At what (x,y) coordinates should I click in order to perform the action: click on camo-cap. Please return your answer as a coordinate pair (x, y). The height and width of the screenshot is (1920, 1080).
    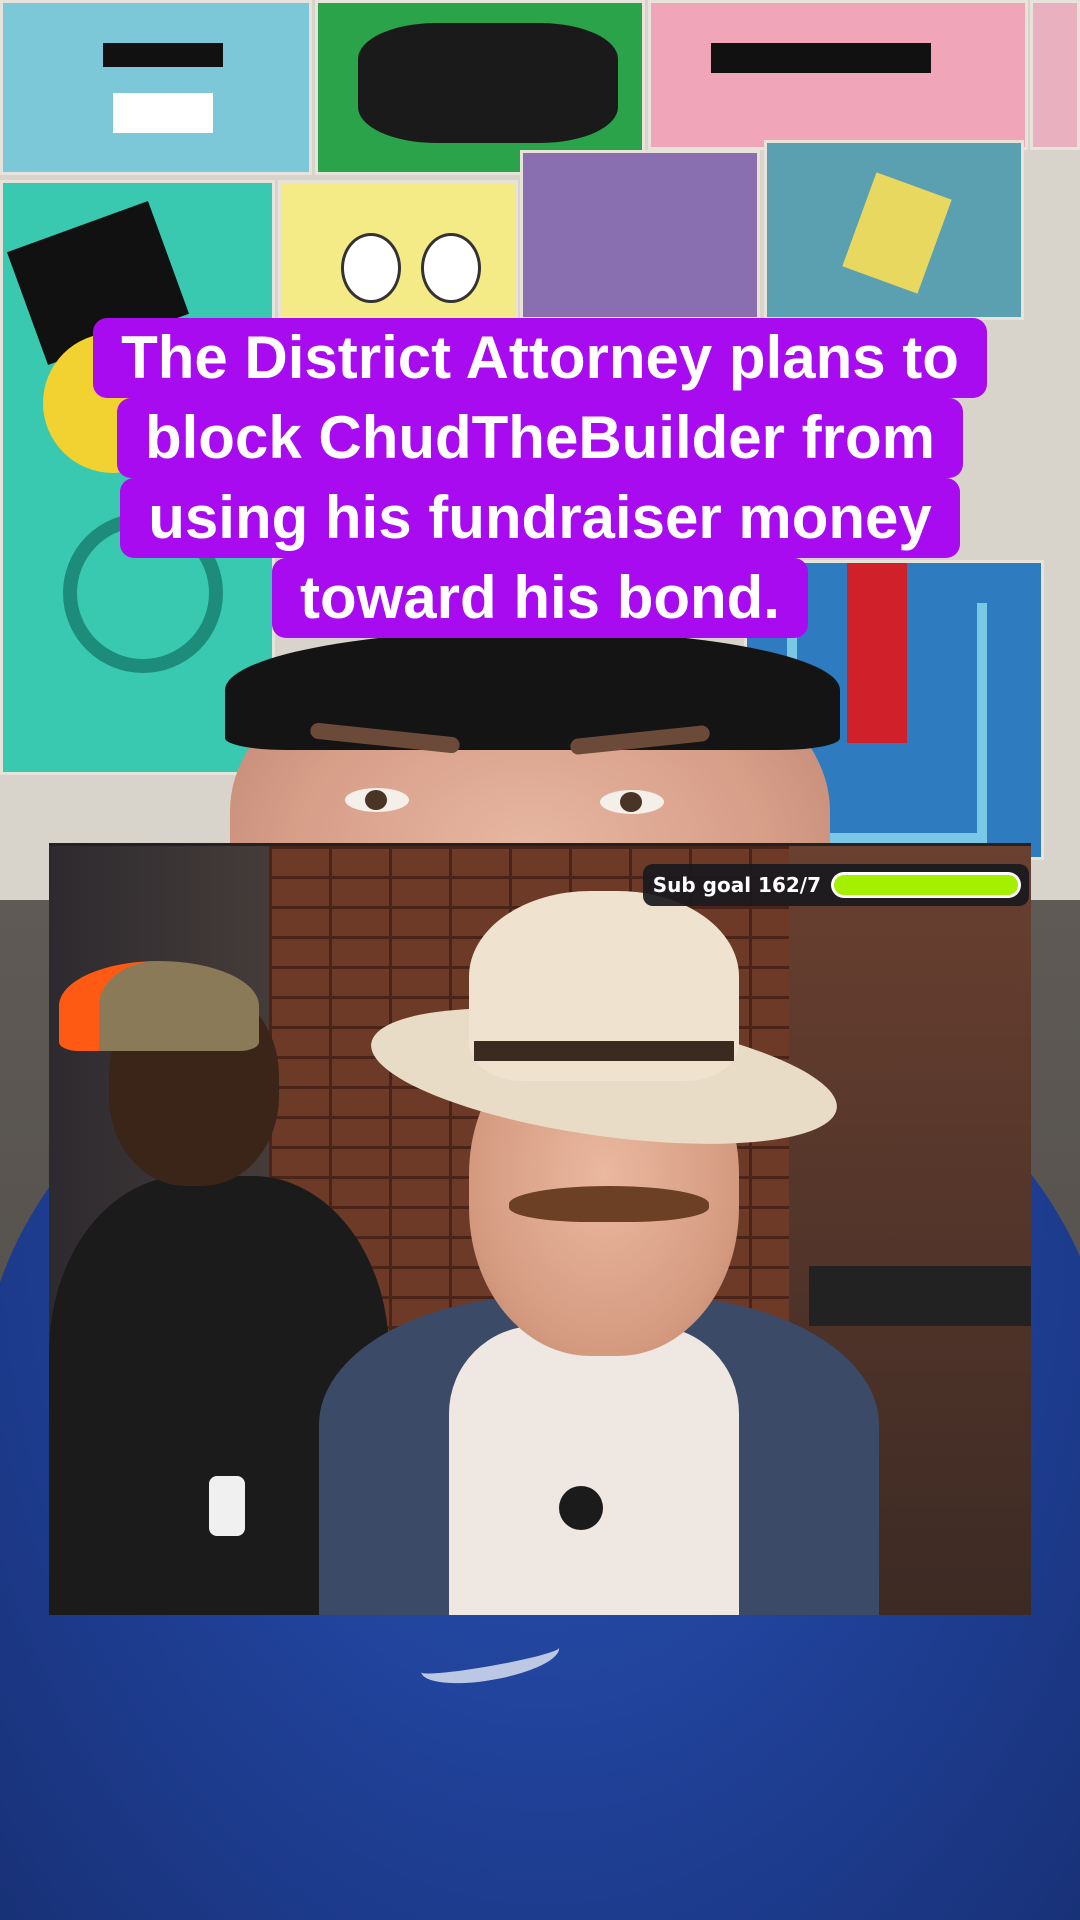
    Looking at the image, I should click on (159, 1006).